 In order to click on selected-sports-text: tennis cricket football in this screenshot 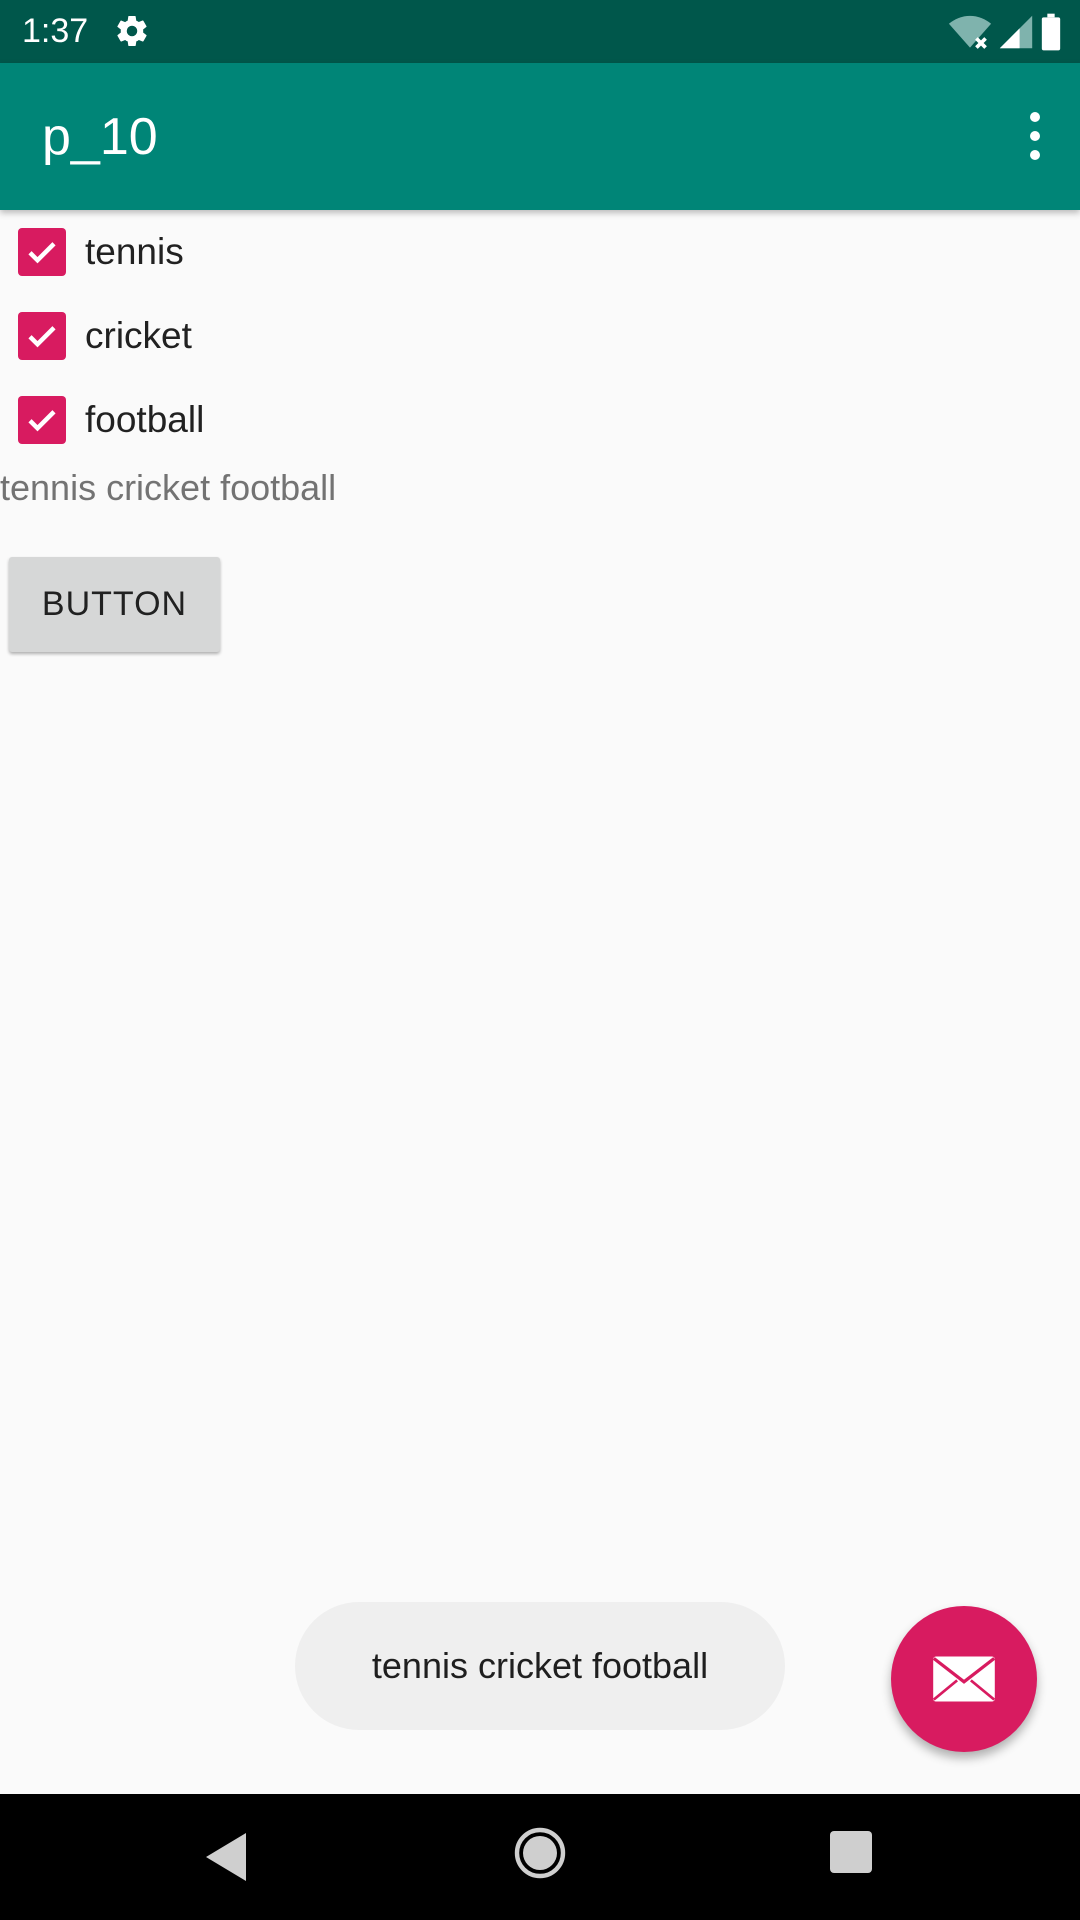, I will do `click(168, 487)`.